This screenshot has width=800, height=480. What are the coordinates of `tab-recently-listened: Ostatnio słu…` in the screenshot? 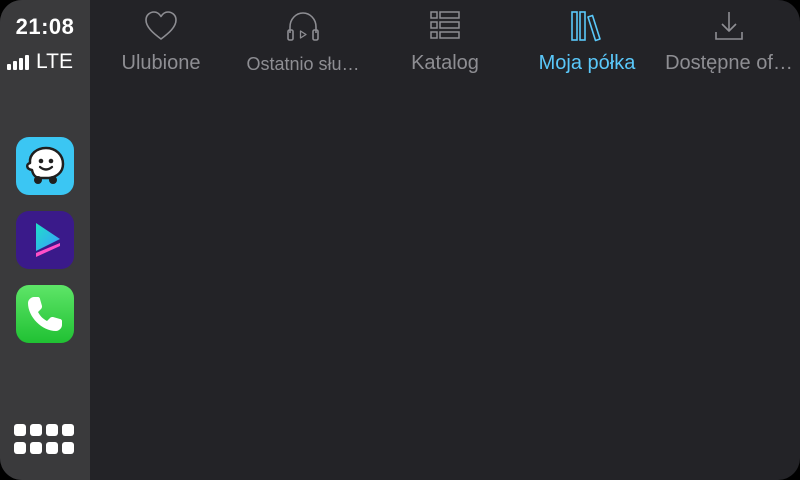 It's located at (303, 42).